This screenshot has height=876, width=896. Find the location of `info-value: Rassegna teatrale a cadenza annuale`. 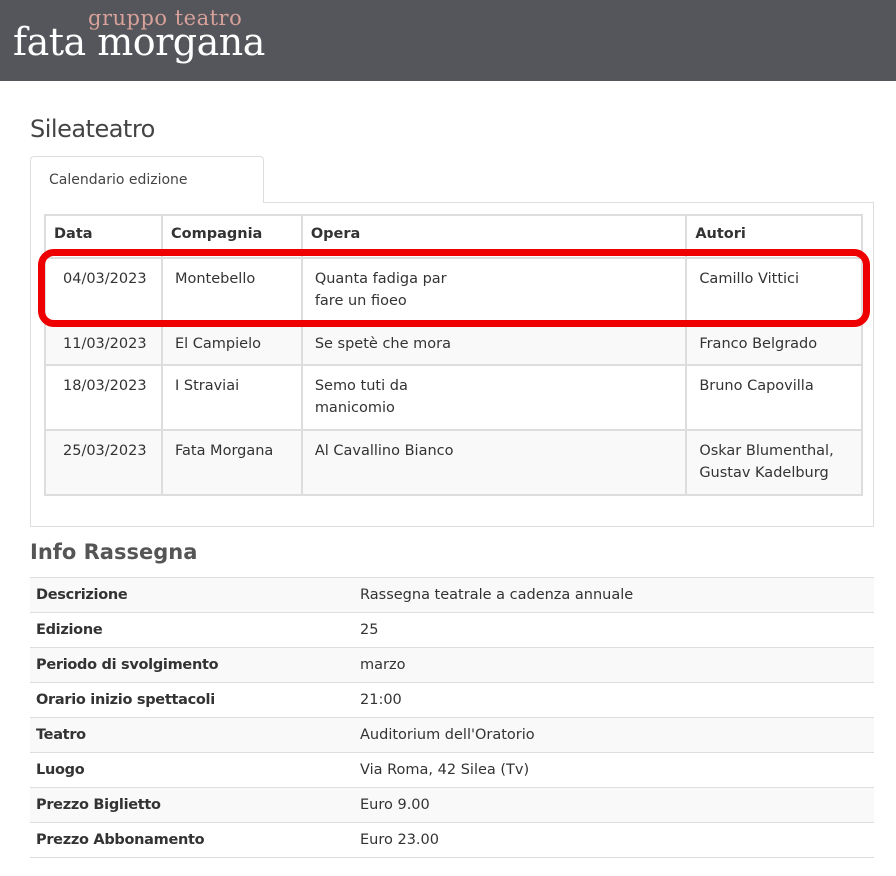

info-value: Rassegna teatrale a cadenza annuale is located at coordinates (614, 595).